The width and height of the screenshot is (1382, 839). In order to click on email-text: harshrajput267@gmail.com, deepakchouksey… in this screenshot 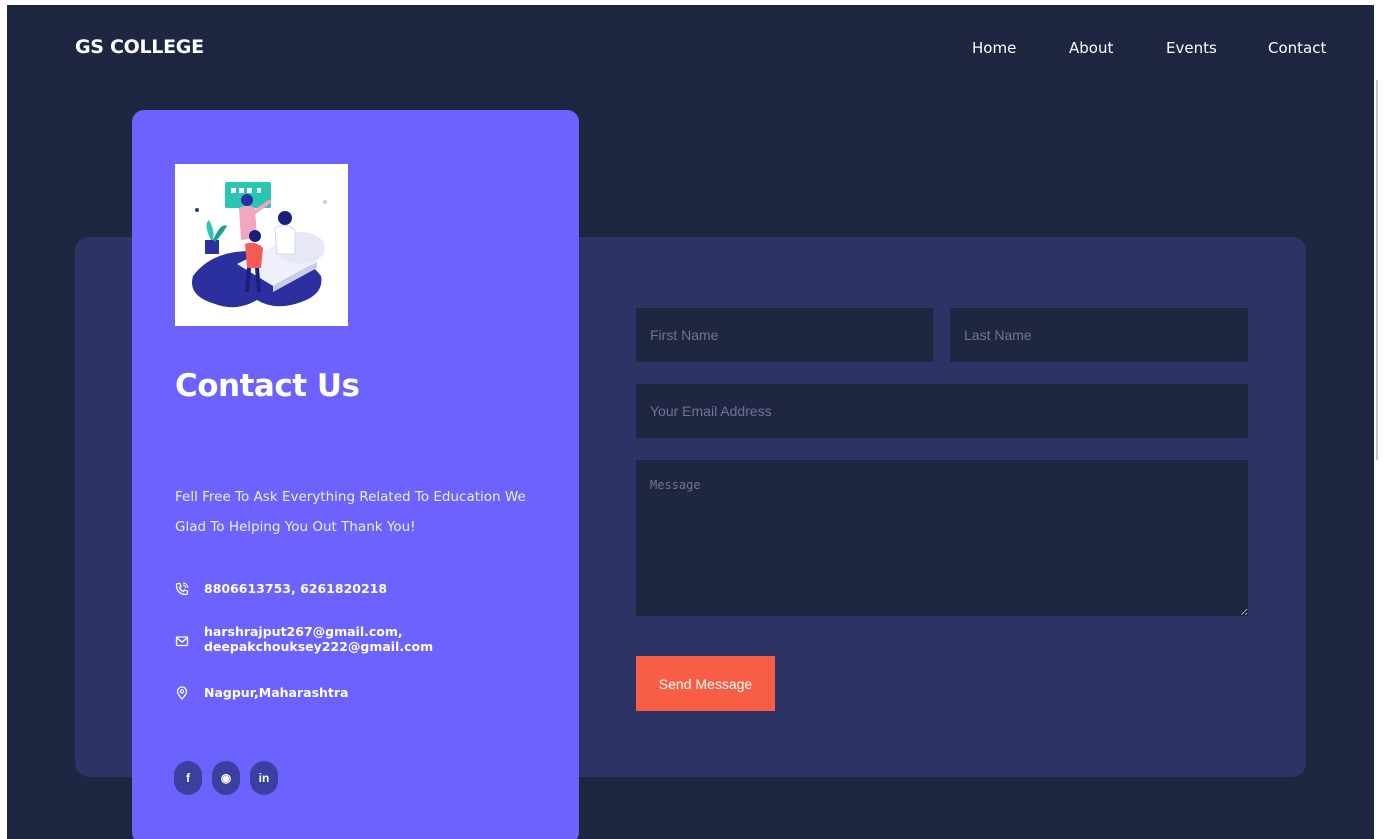, I will do `click(318, 639)`.